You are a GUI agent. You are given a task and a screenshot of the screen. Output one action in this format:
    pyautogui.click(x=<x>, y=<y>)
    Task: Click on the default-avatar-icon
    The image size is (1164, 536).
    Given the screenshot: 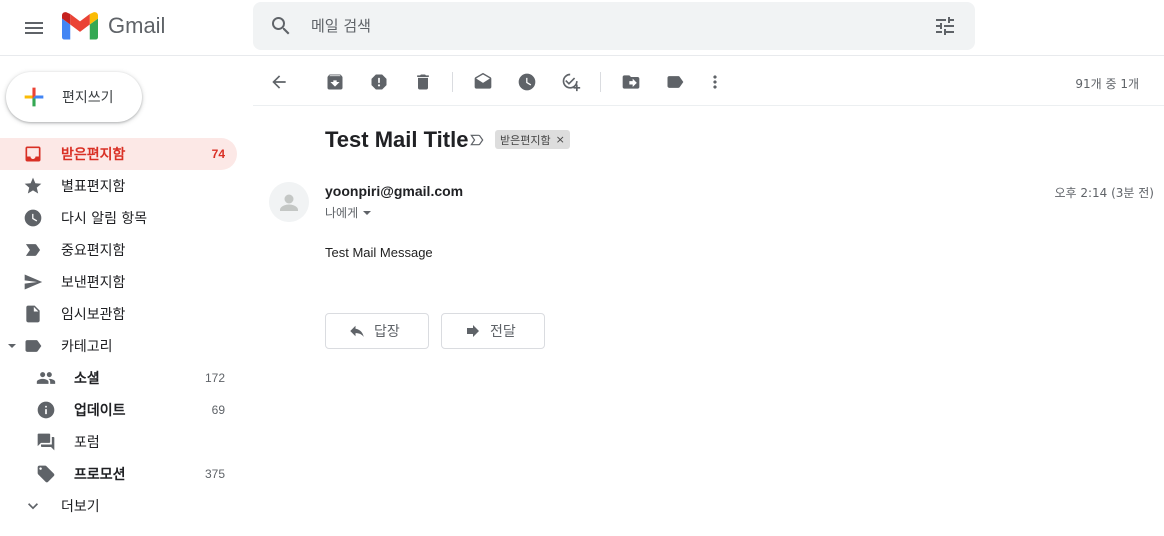 What is the action you would take?
    pyautogui.click(x=289, y=202)
    